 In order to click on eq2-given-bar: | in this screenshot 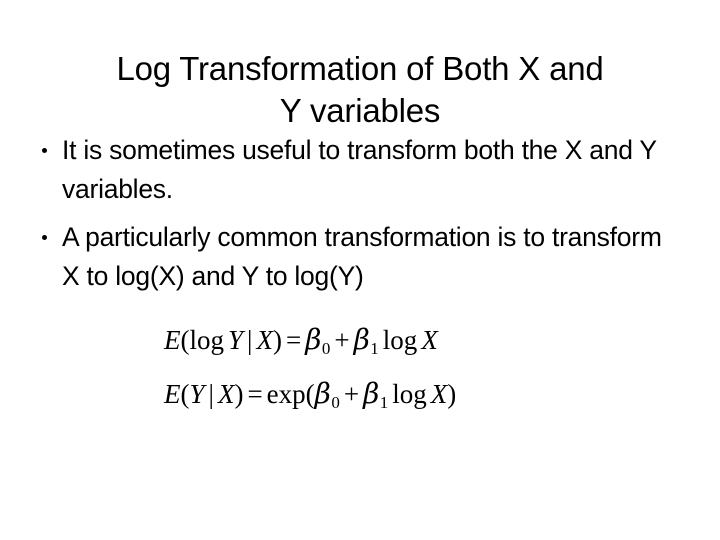, I will do `click(211, 393)`.